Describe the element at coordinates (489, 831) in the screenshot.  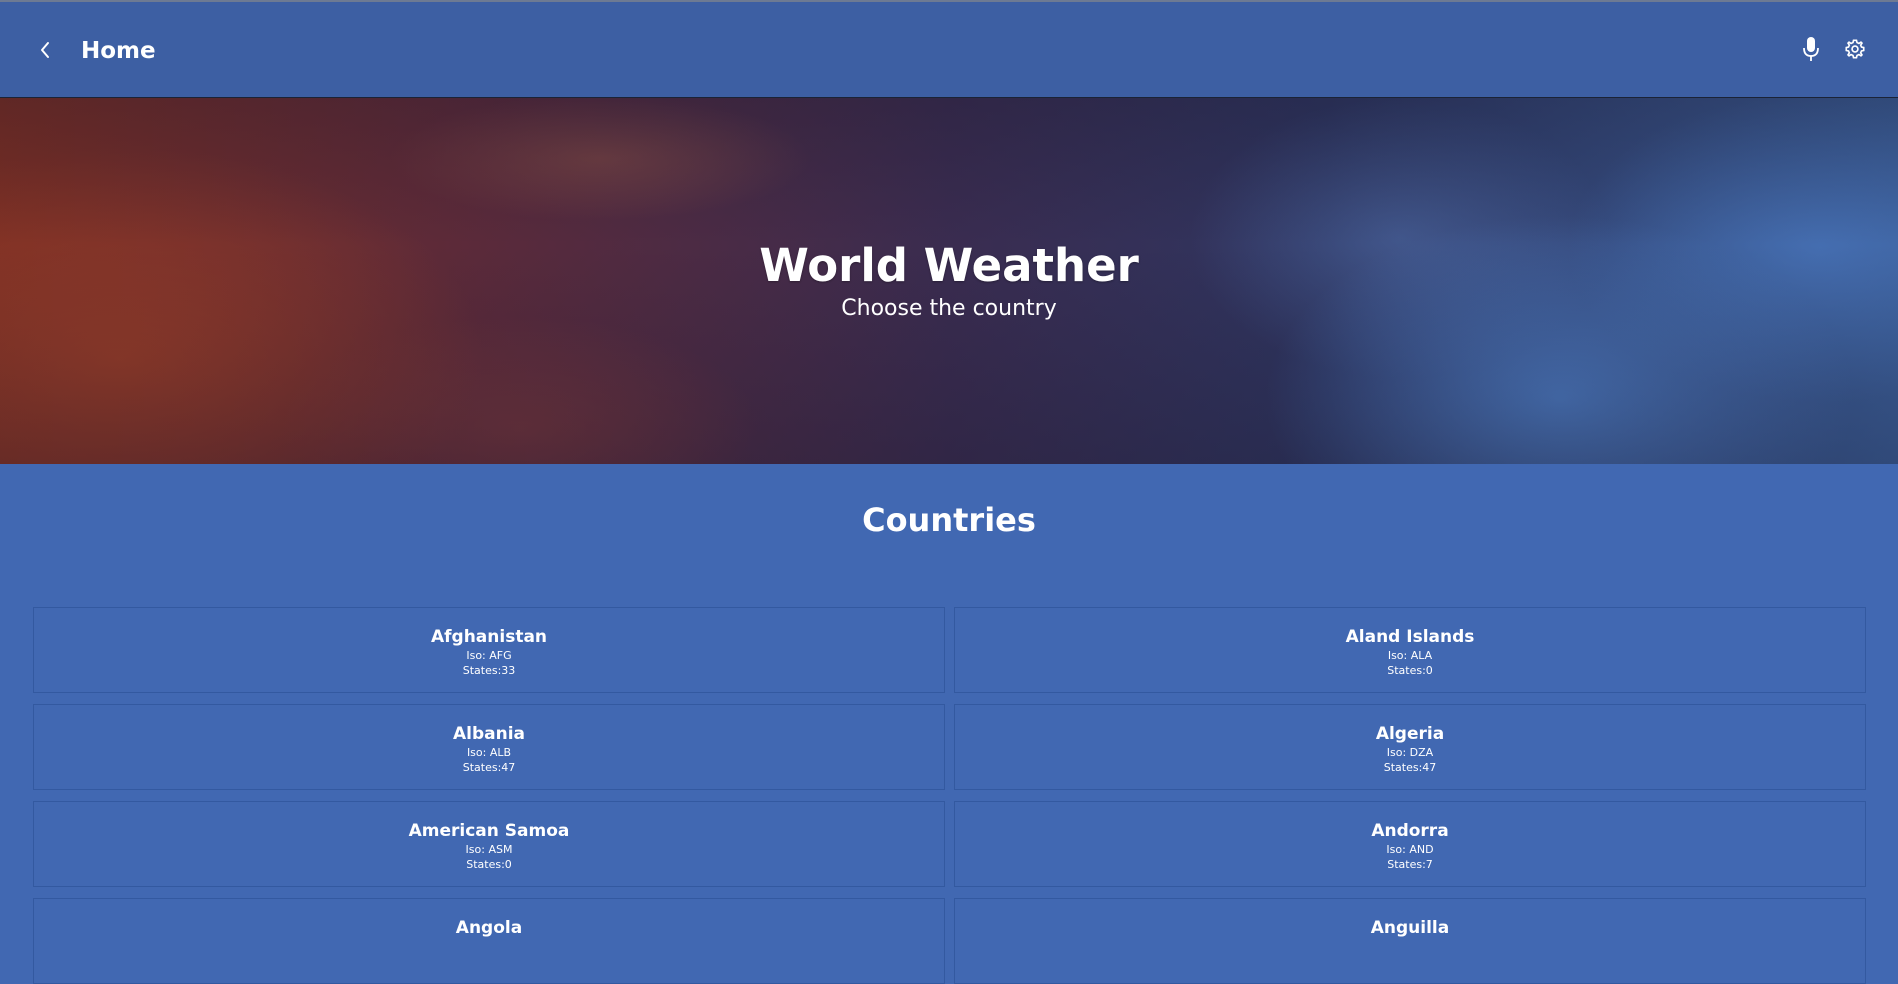
I see `country-name: American Samoa` at that location.